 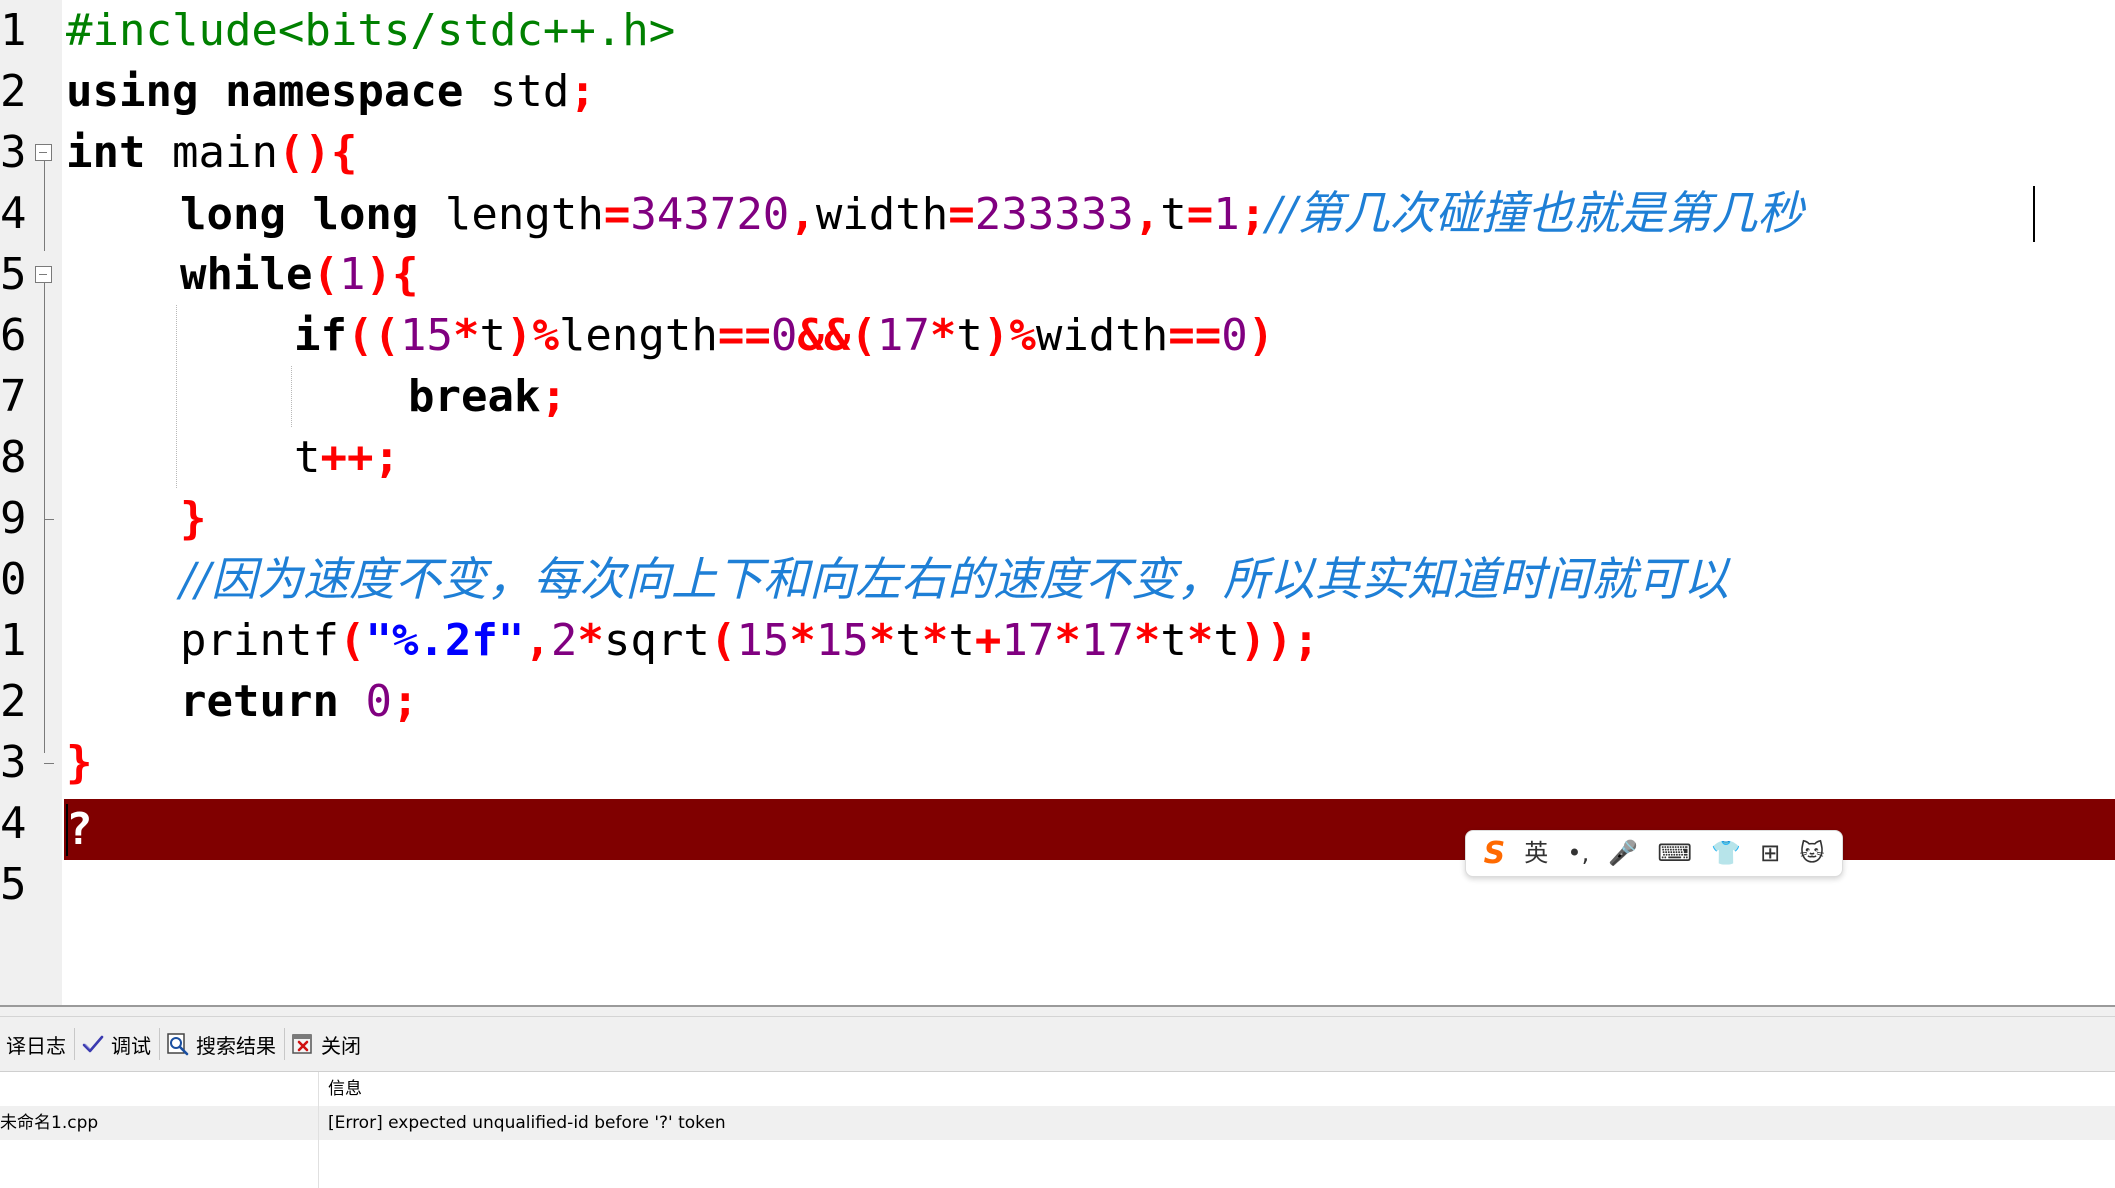 I want to click on tab-compile-log: 译日志, so click(x=37, y=1044).